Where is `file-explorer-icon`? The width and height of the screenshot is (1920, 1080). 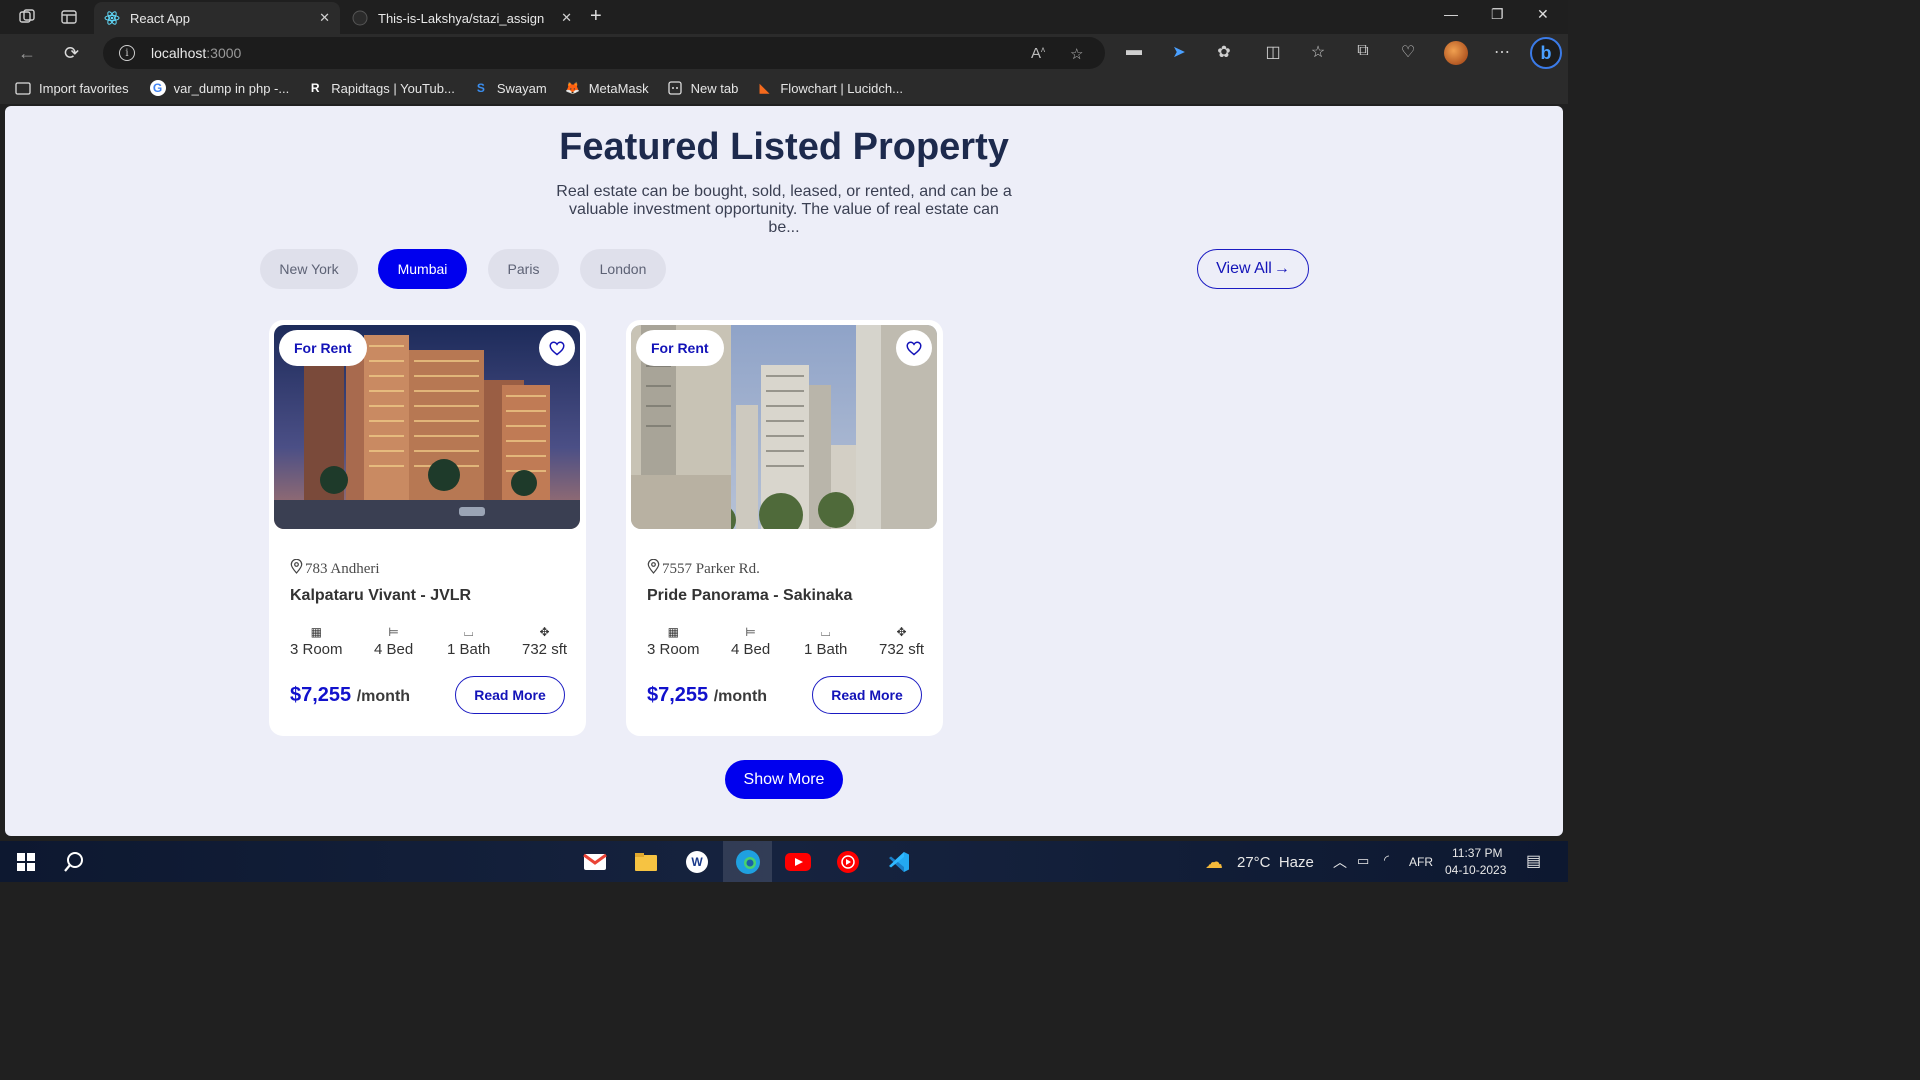
file-explorer-icon is located at coordinates (646, 862).